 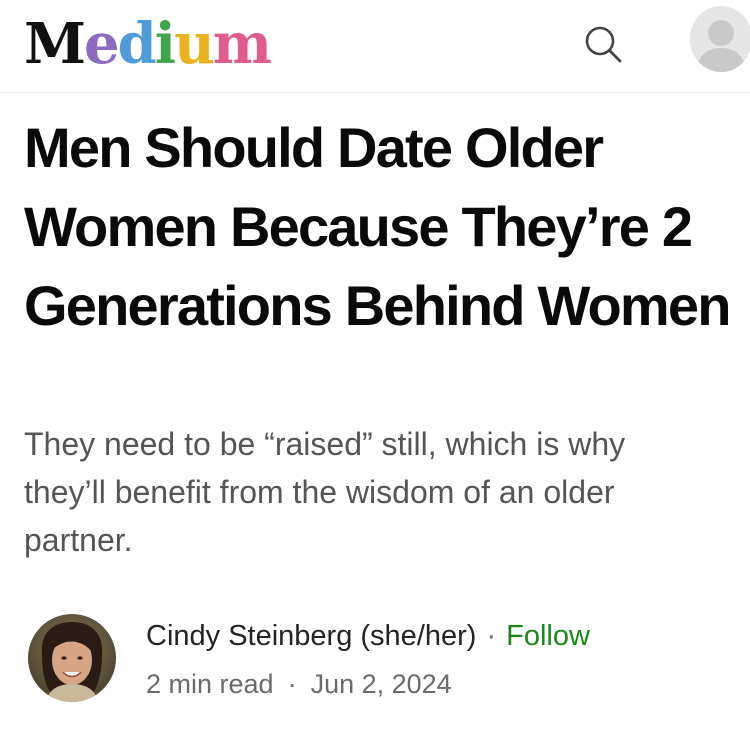 I want to click on author-photo, so click(x=72, y=658).